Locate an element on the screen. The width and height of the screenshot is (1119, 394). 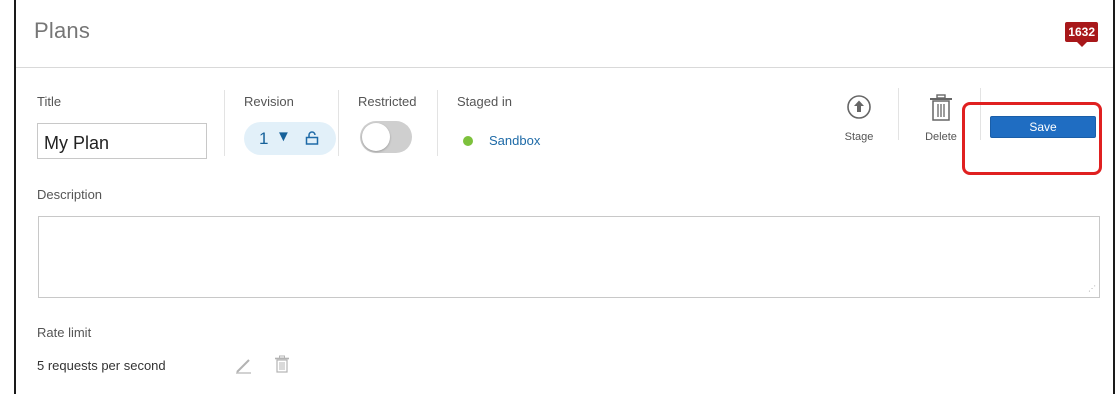
sandbox-link: Sandbox is located at coordinates (514, 140).